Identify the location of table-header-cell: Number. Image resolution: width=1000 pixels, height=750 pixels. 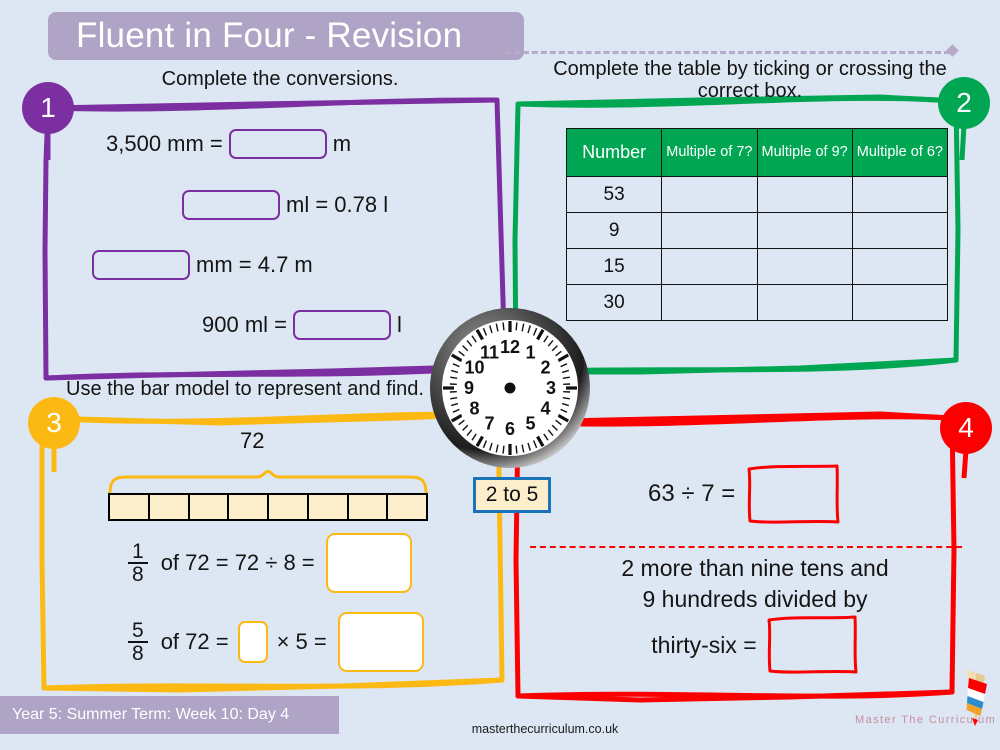
(614, 152).